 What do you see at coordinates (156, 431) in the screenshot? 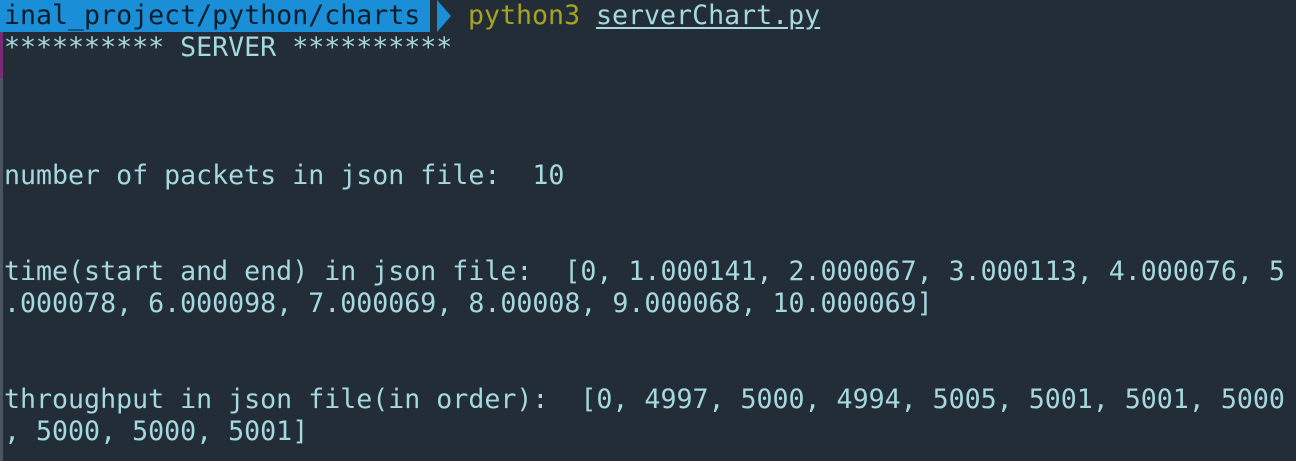
I see `throughput-line-2: , 5000, 5000, 5001]` at bounding box center [156, 431].